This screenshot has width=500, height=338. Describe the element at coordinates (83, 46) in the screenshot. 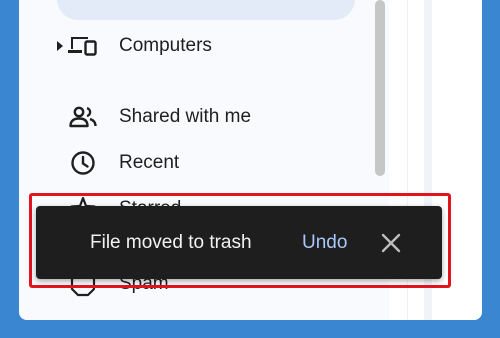

I see `computers-icon` at that location.